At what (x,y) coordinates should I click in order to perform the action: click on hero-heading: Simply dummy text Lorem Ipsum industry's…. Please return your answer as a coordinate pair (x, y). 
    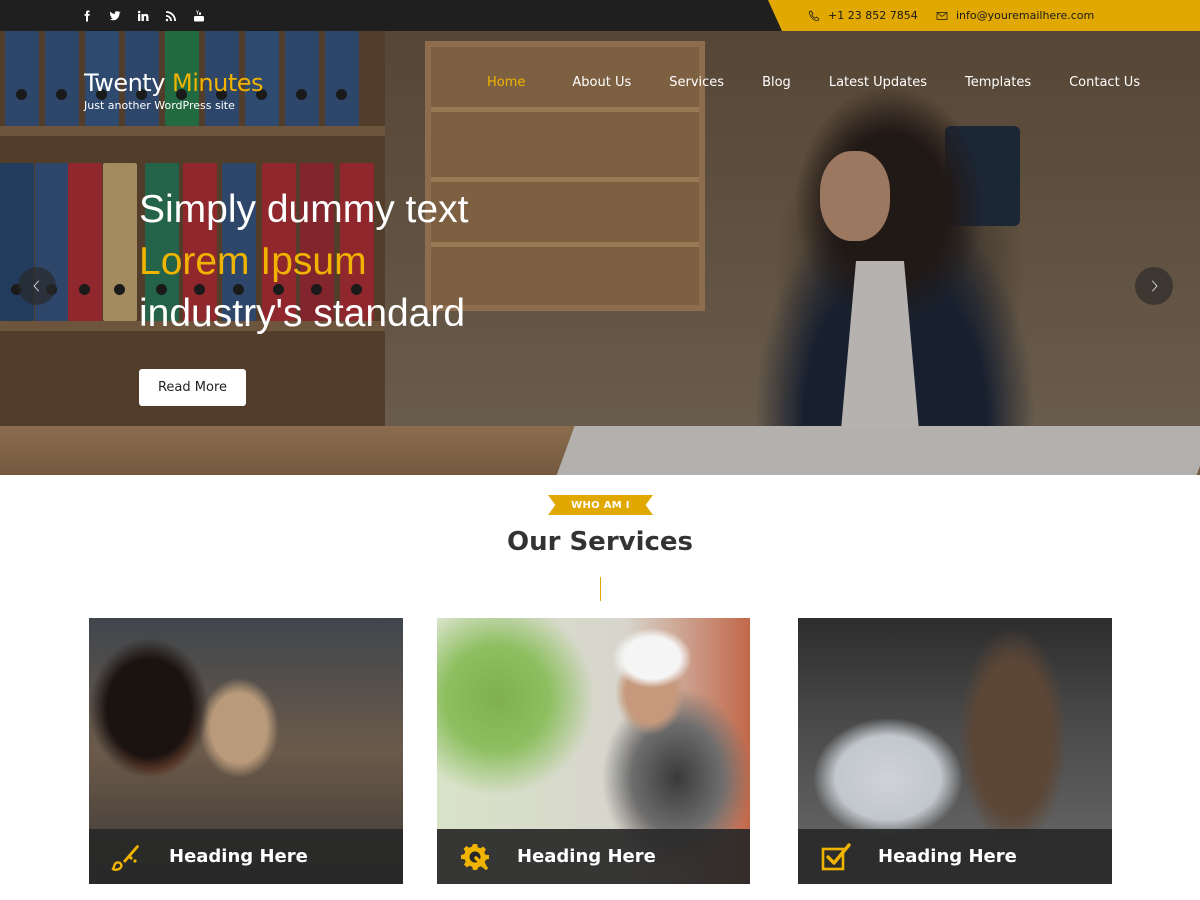
    Looking at the image, I should click on (303, 262).